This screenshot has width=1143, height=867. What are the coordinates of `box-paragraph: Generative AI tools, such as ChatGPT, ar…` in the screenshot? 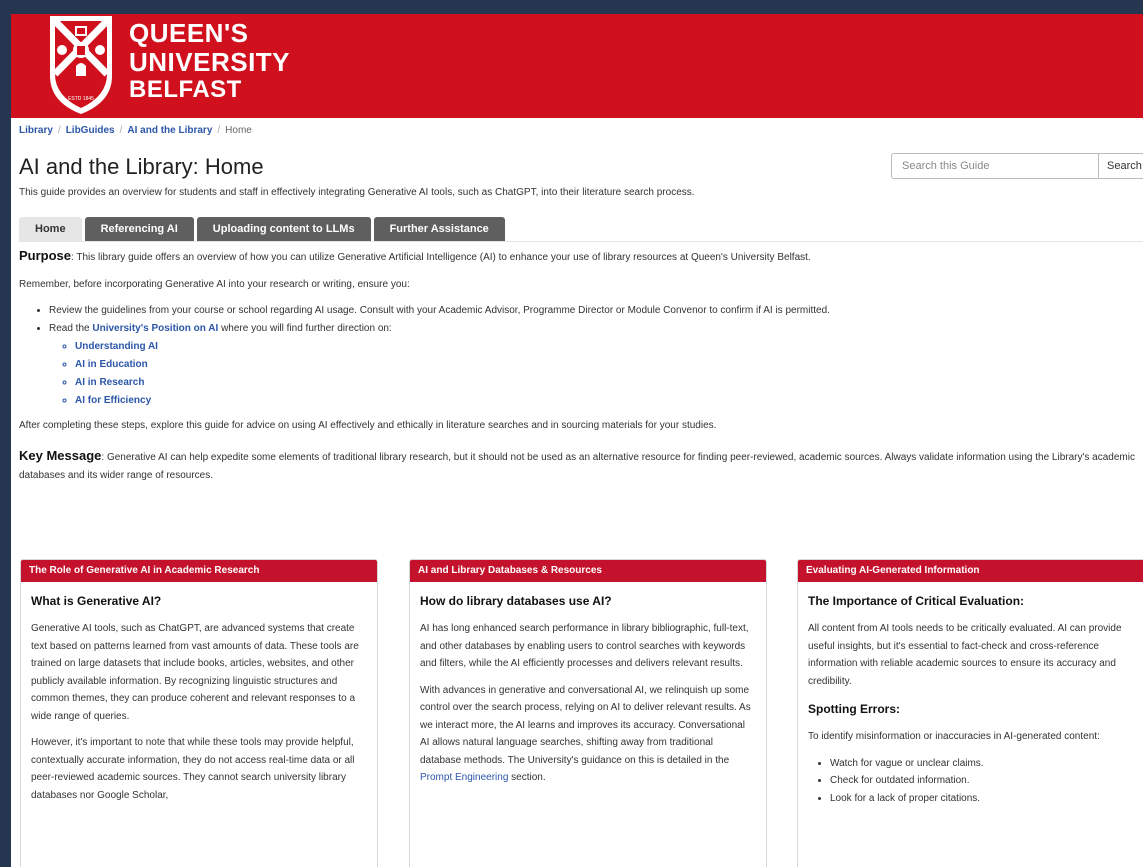 It's located at (195, 672).